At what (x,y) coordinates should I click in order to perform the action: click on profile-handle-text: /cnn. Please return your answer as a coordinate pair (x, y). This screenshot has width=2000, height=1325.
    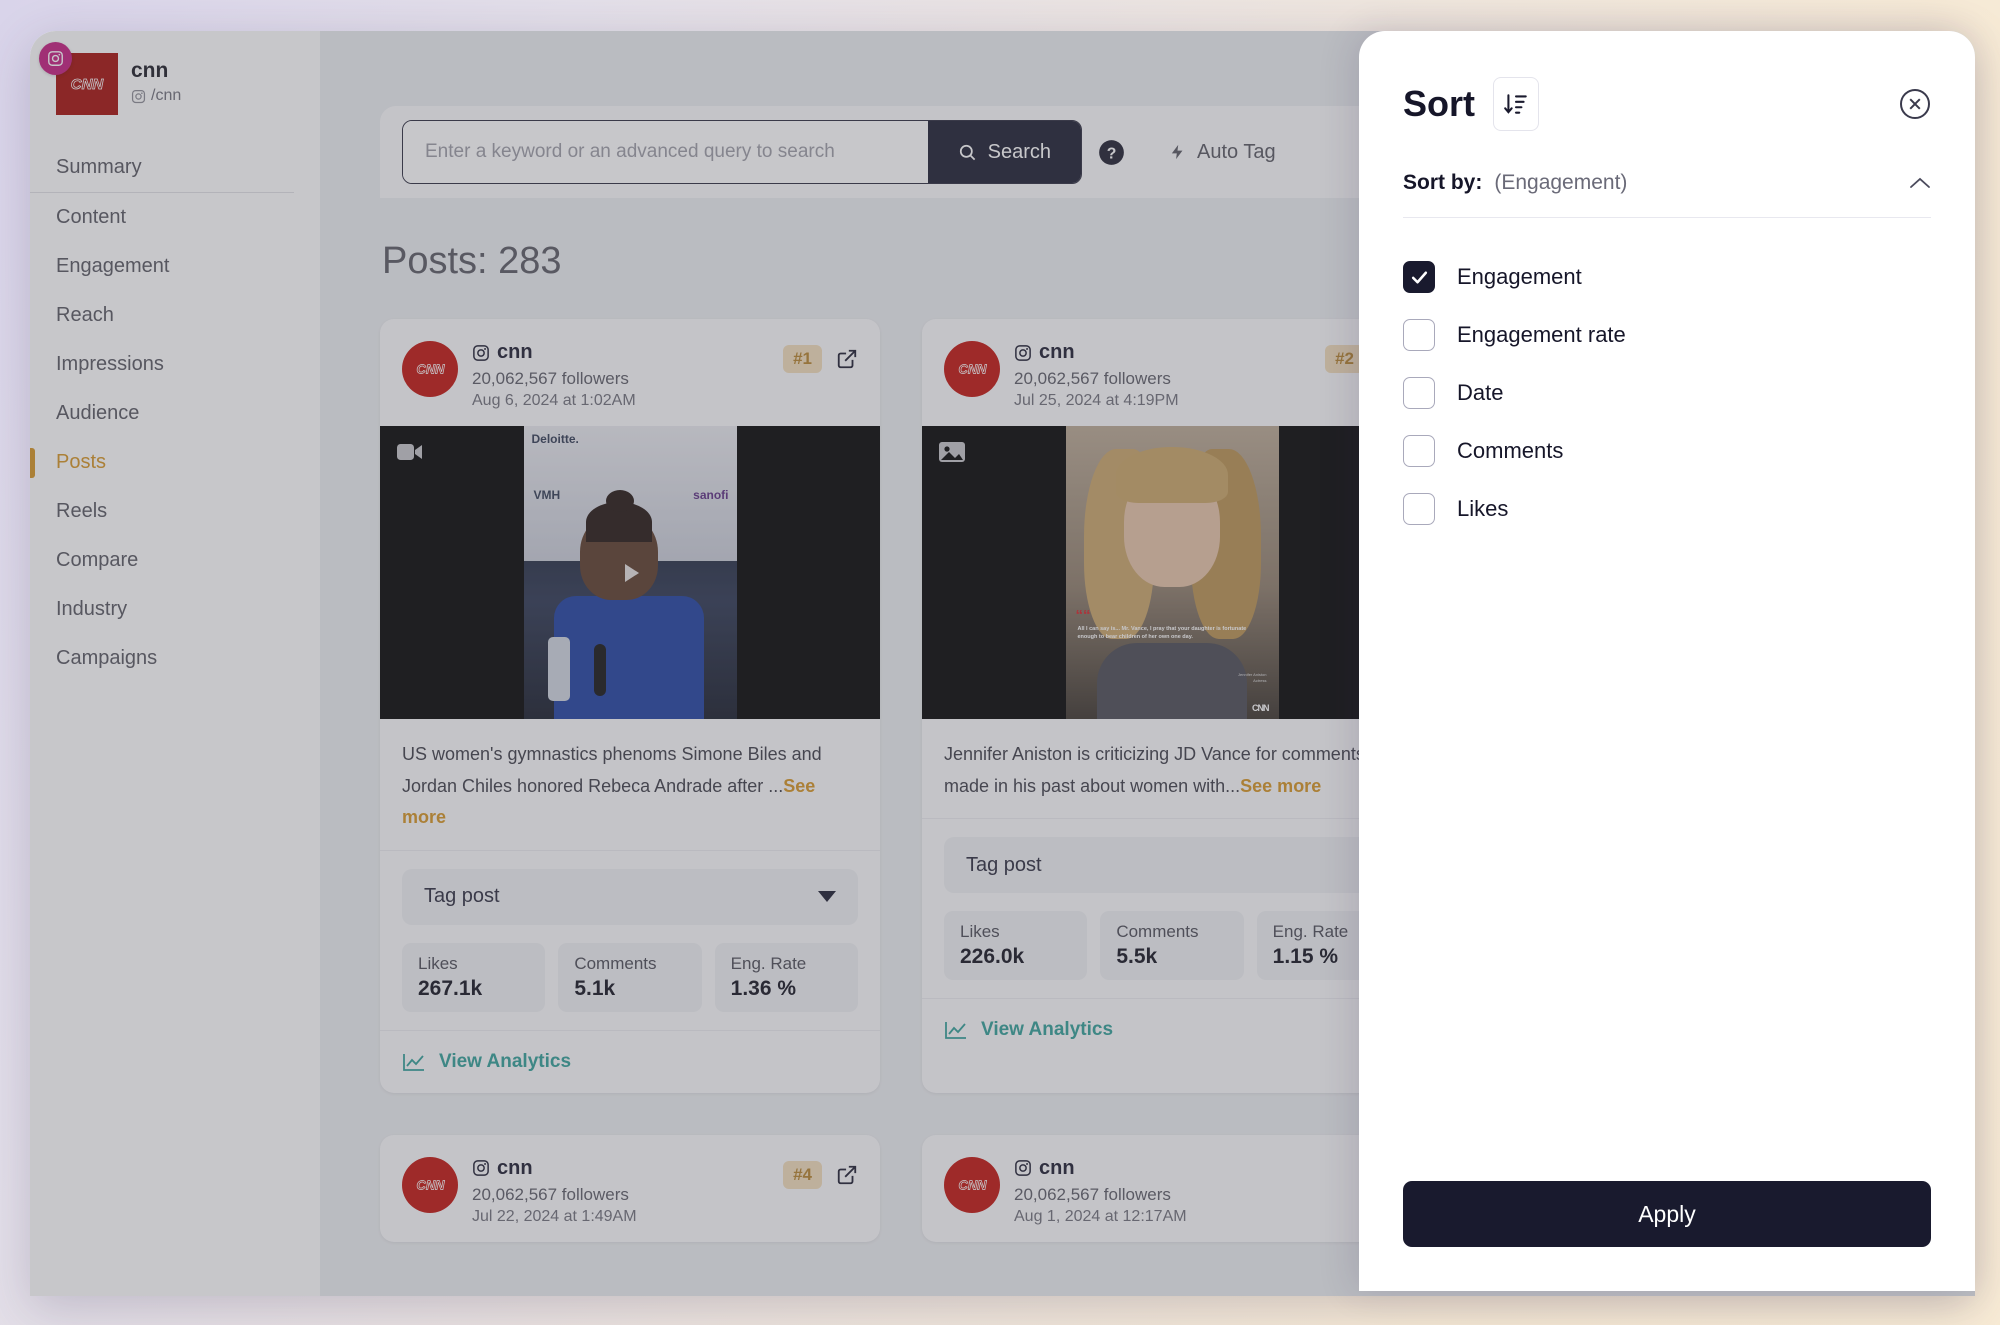
    Looking at the image, I should click on (166, 96).